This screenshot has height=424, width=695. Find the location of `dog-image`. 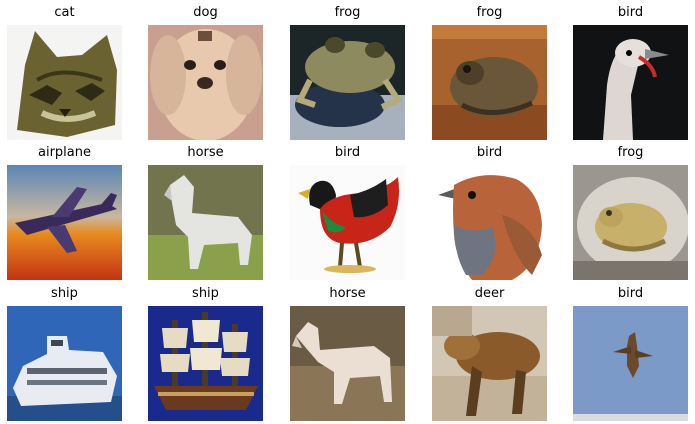

dog-image is located at coordinates (205, 82).